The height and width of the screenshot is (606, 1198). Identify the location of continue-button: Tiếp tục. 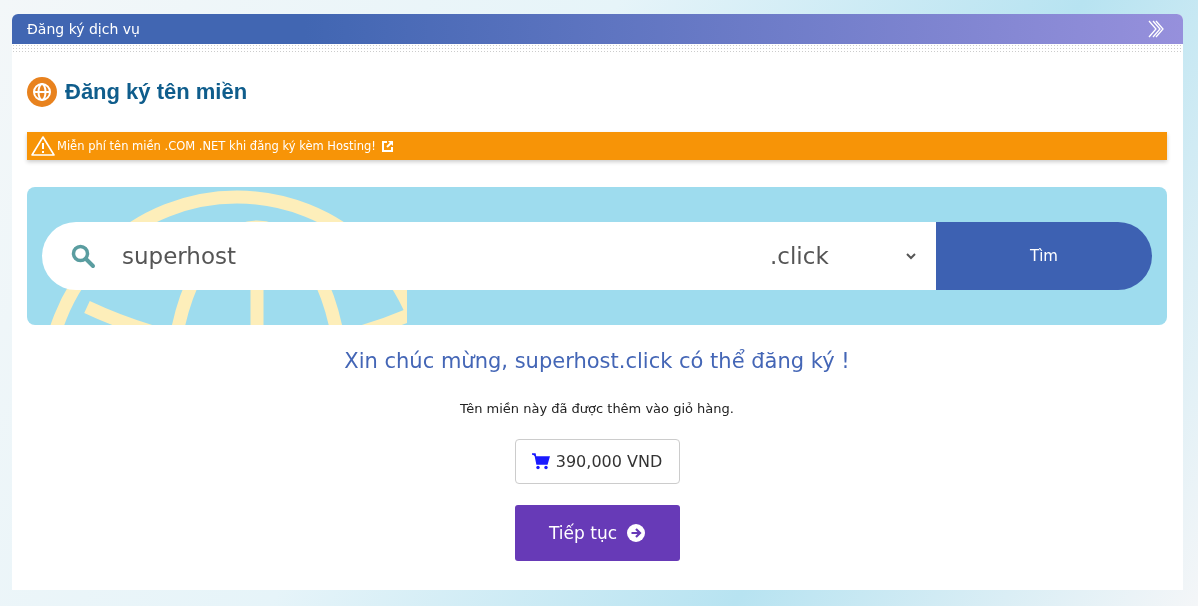
(597, 533).